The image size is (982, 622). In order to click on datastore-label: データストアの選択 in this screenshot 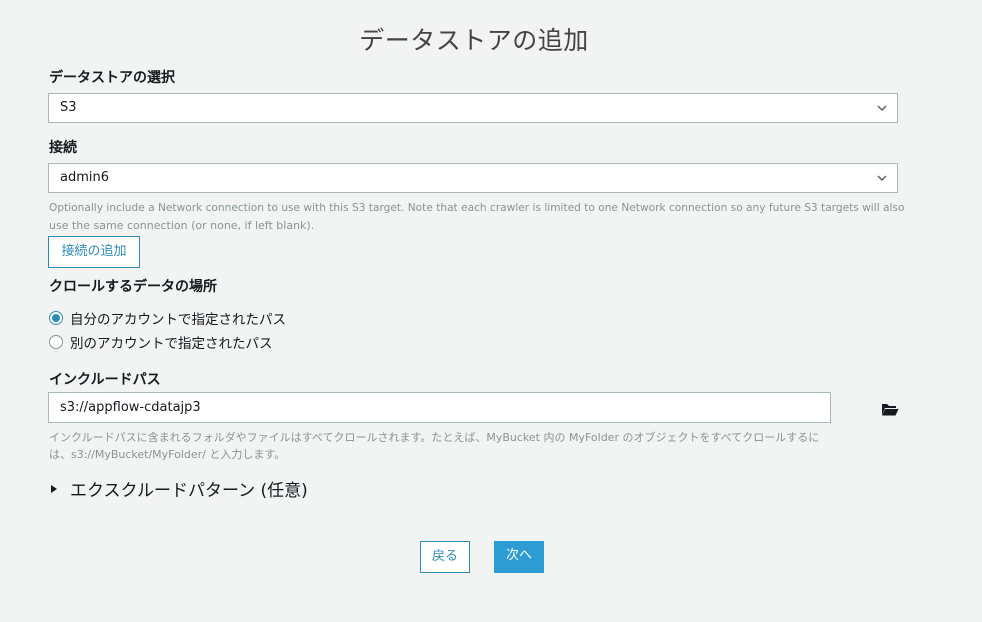, I will do `click(112, 78)`.